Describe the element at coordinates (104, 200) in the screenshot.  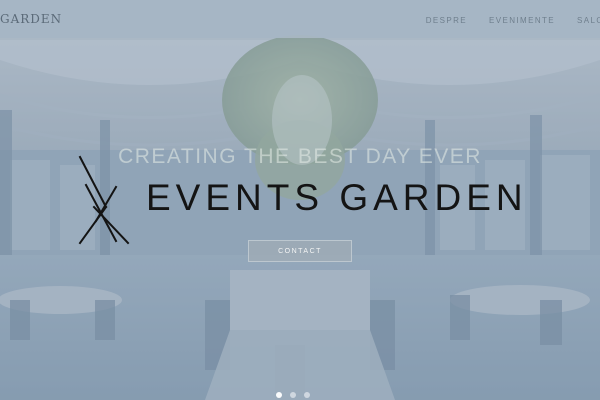
I see `brand-monogram-icon` at that location.